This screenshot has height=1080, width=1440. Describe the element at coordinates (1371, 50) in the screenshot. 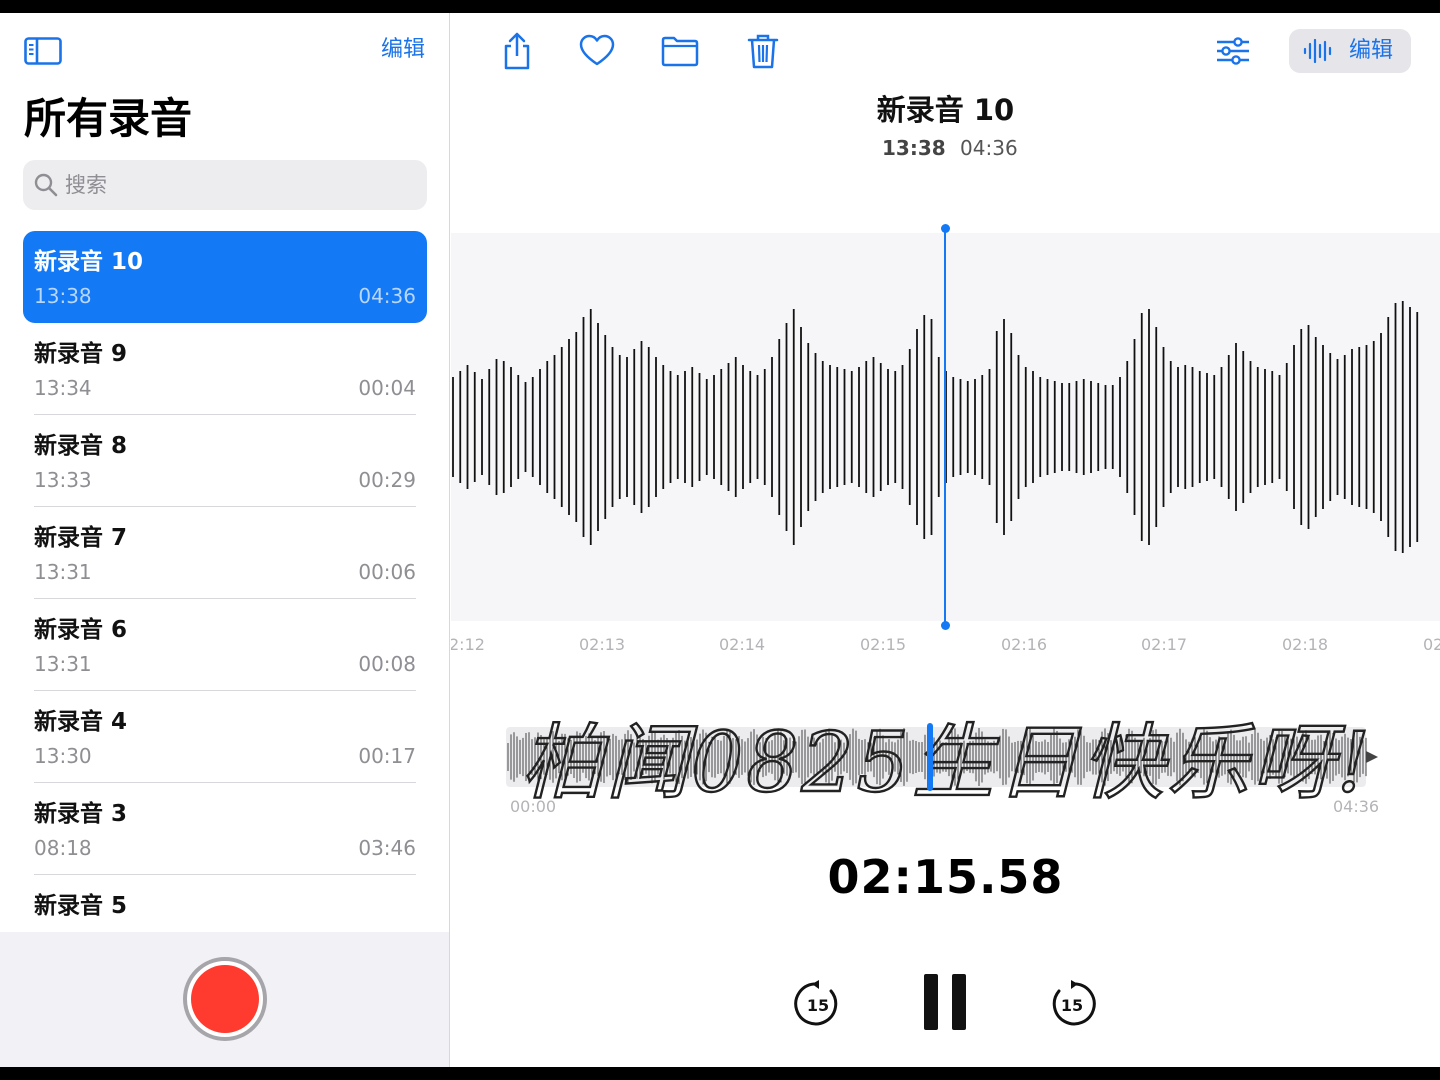

I see `edit-recording-label: 编辑` at that location.